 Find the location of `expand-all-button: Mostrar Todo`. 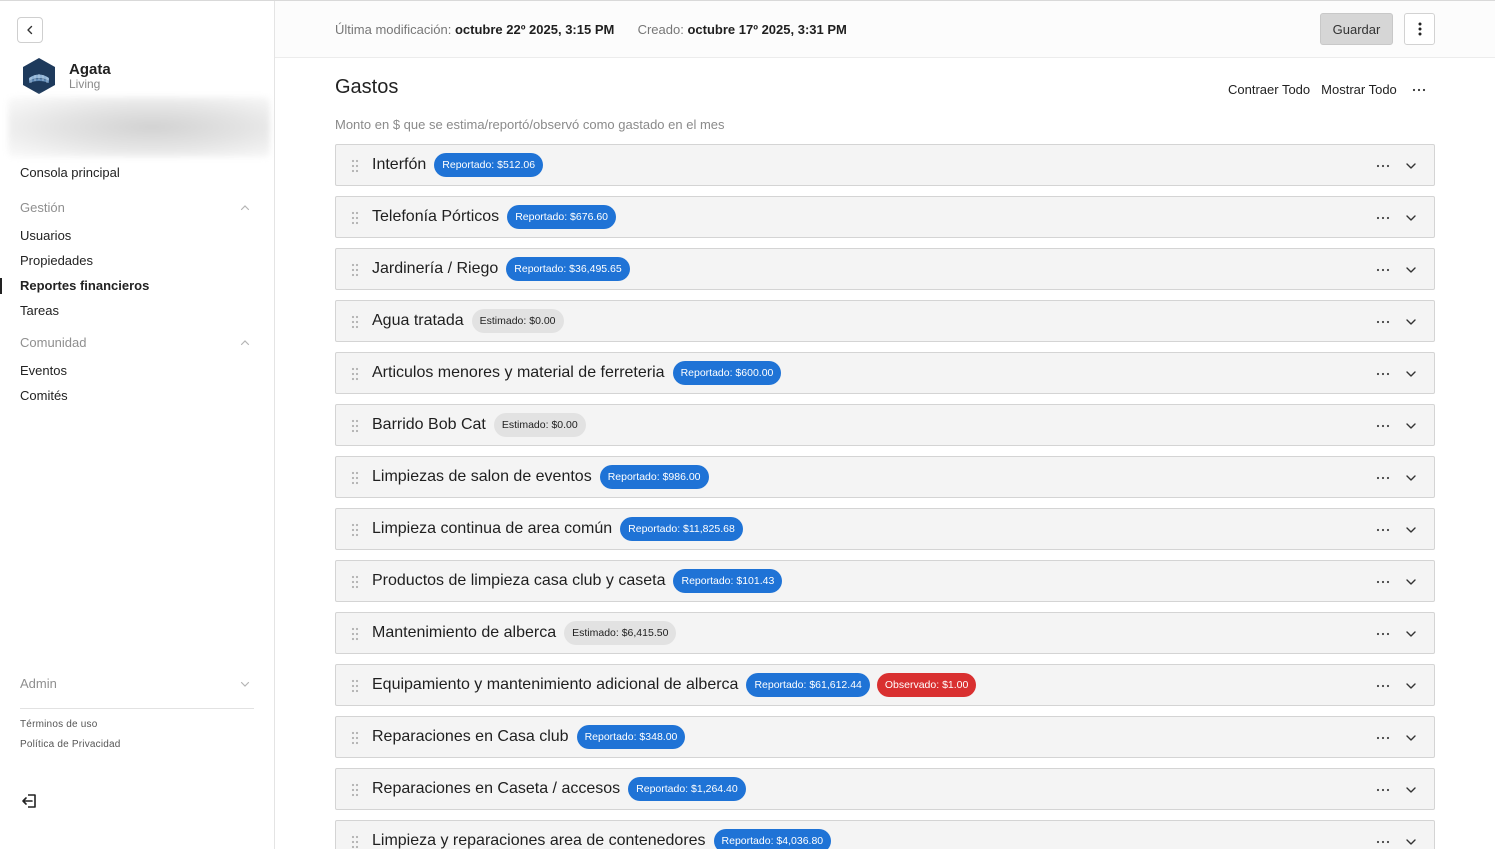

expand-all-button: Mostrar Todo is located at coordinates (1359, 89).